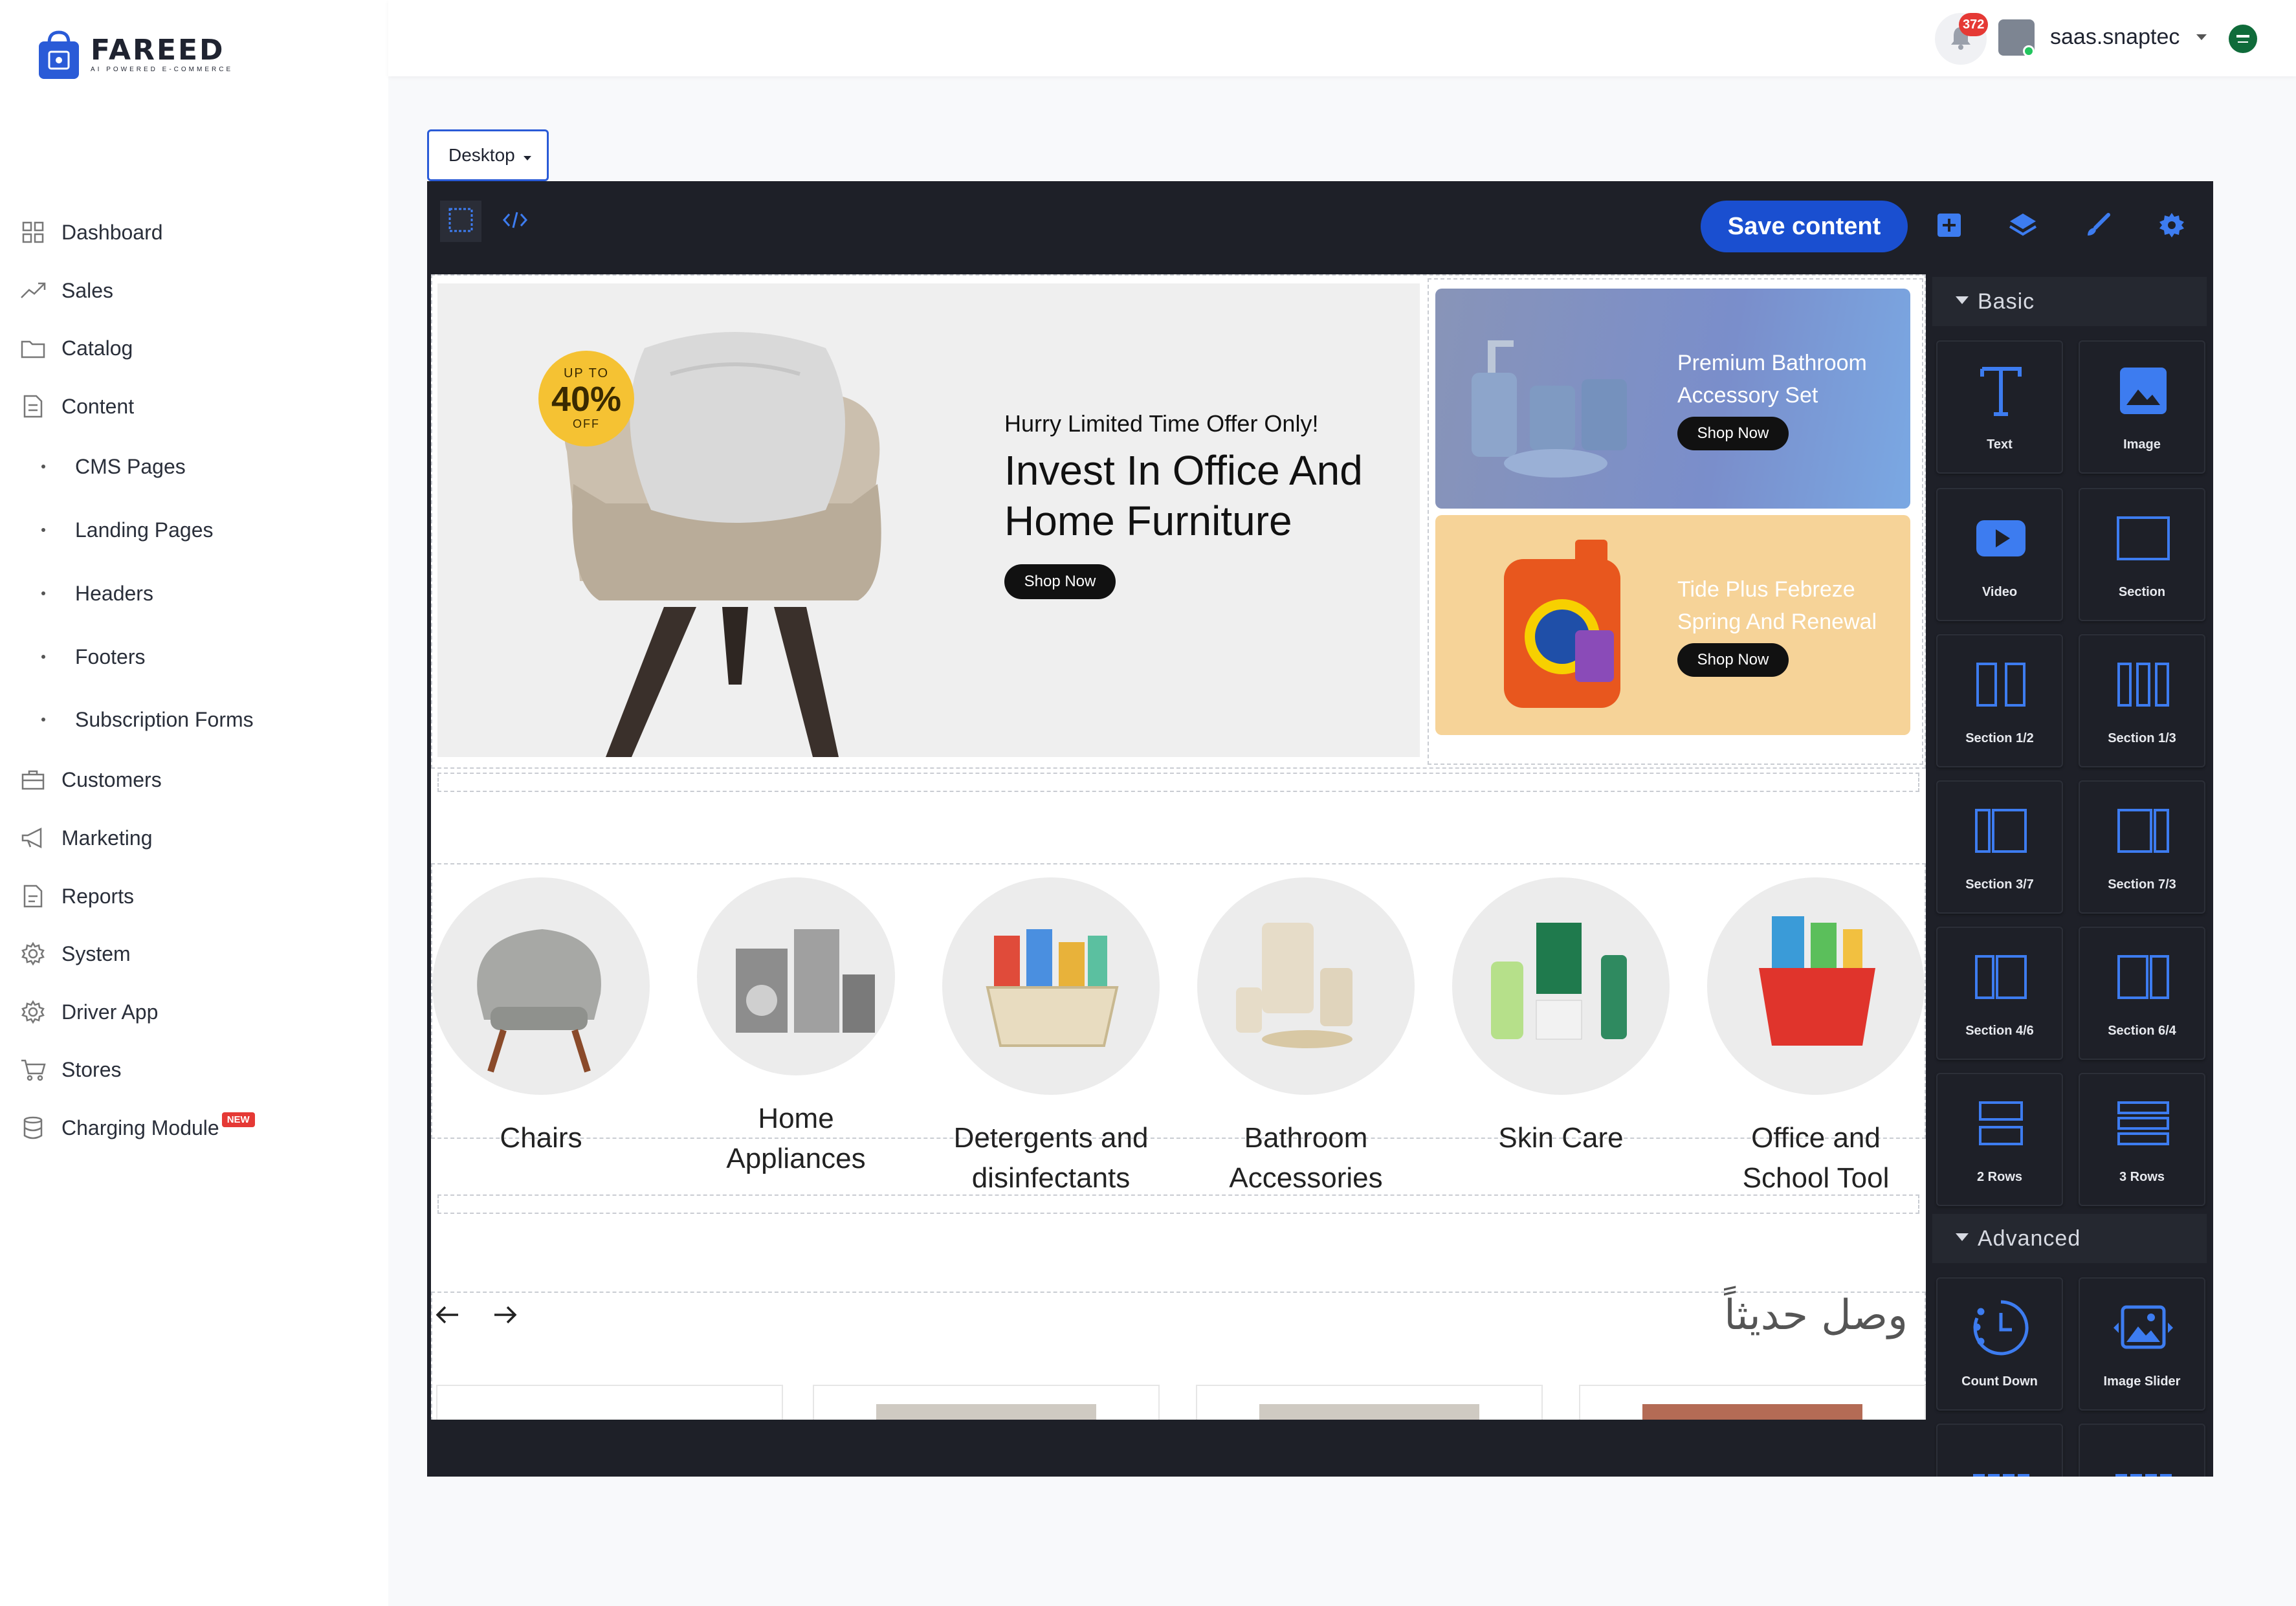  I want to click on sidebar-item-charging-module: Charging Module NEW, so click(194, 1127).